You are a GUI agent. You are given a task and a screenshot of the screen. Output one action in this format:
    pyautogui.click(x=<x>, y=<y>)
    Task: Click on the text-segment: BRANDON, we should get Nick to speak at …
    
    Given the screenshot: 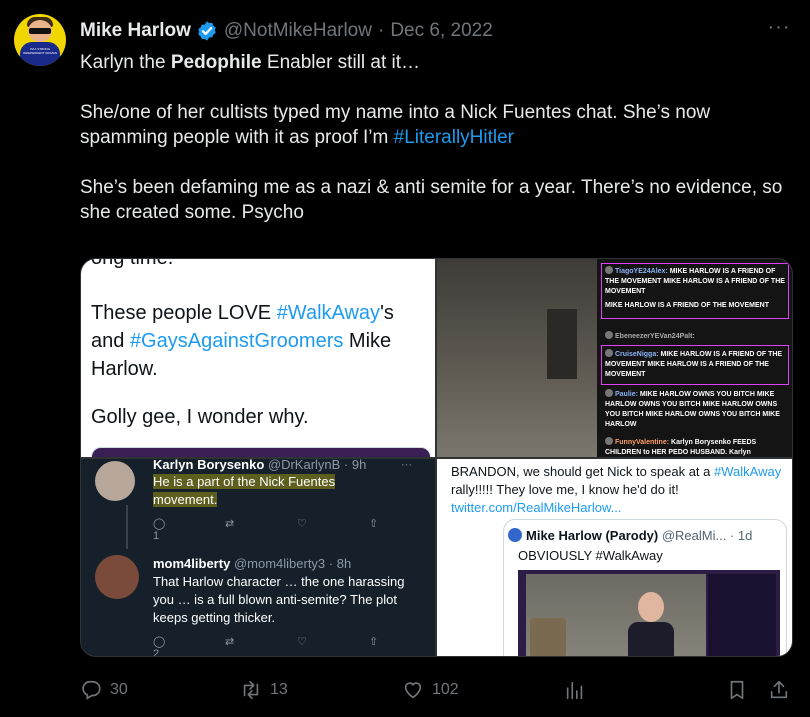 What is the action you would take?
    pyautogui.click(x=583, y=471)
    